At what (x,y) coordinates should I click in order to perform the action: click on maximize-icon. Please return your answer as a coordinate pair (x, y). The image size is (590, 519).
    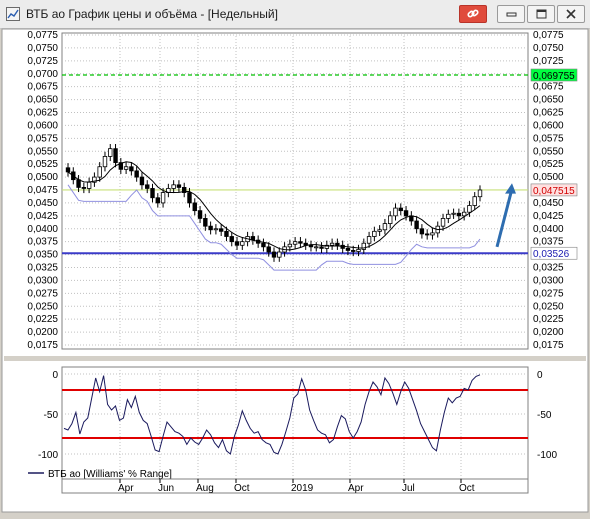
    Looking at the image, I should click on (541, 14).